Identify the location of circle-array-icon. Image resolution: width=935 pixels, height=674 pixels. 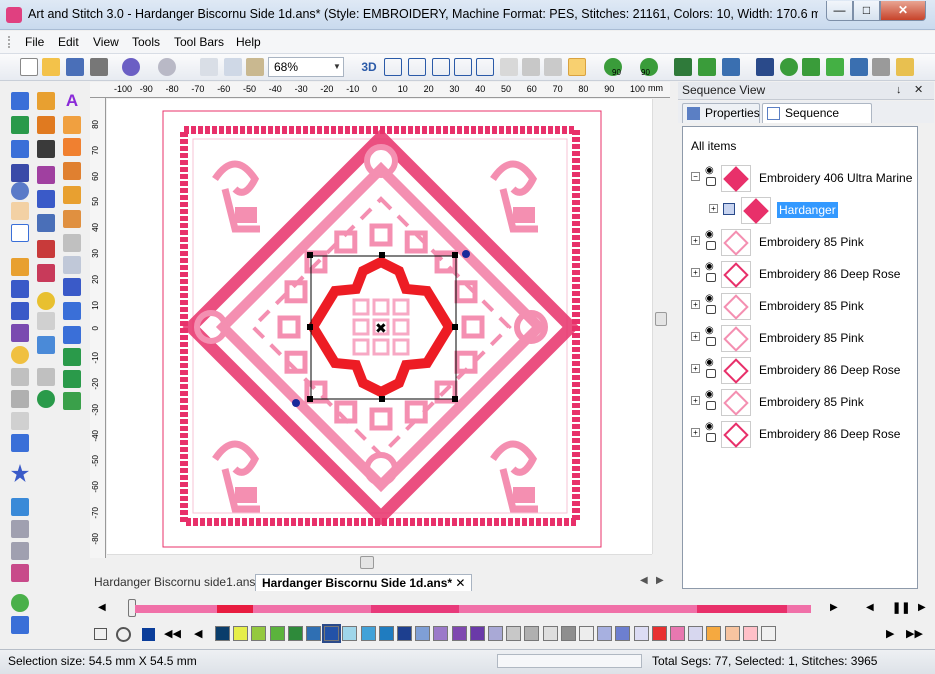
(789, 67).